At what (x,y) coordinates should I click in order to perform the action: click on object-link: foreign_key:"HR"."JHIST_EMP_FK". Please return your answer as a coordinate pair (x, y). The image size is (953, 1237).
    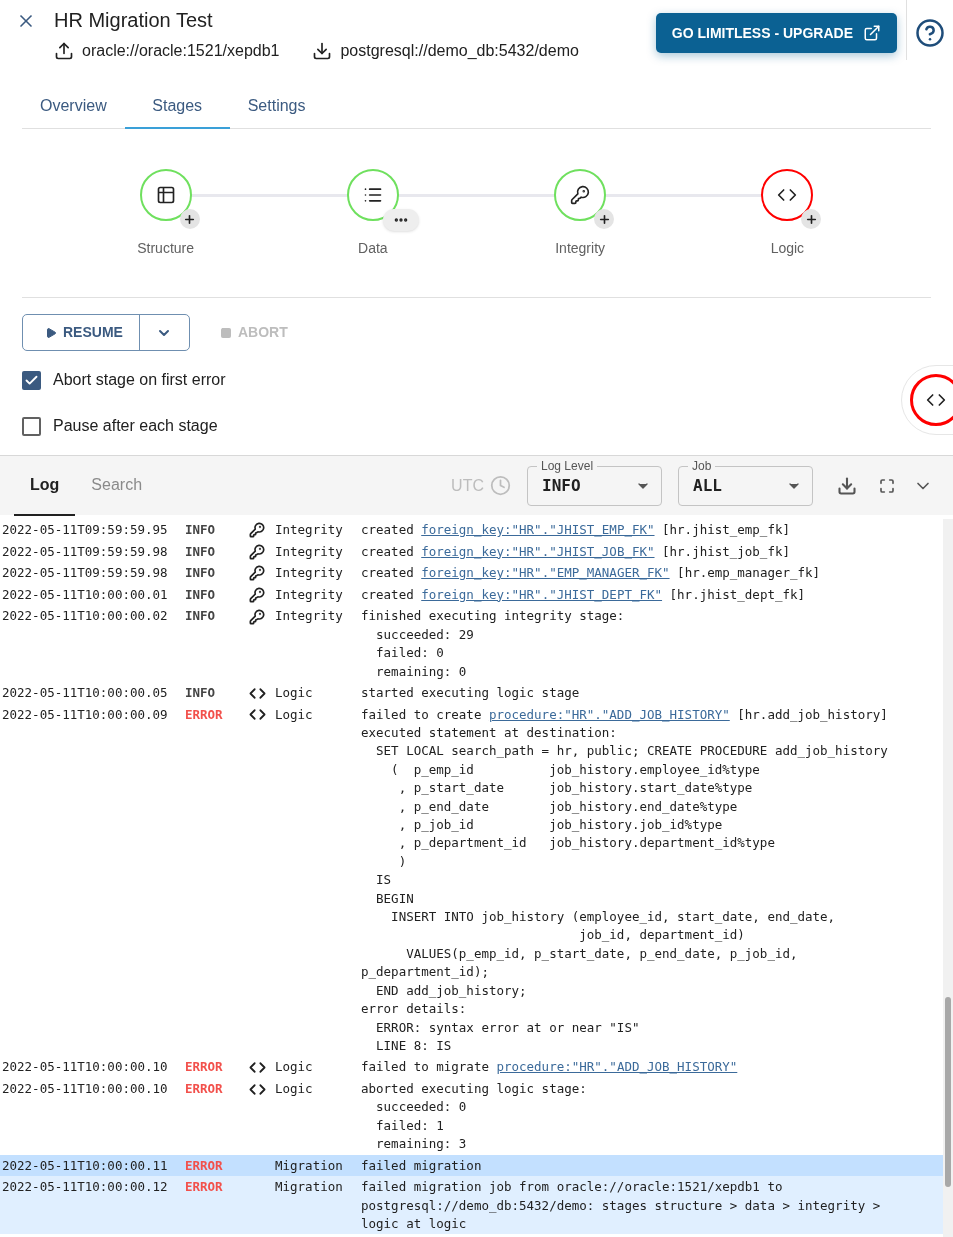
    Looking at the image, I should click on (538, 529).